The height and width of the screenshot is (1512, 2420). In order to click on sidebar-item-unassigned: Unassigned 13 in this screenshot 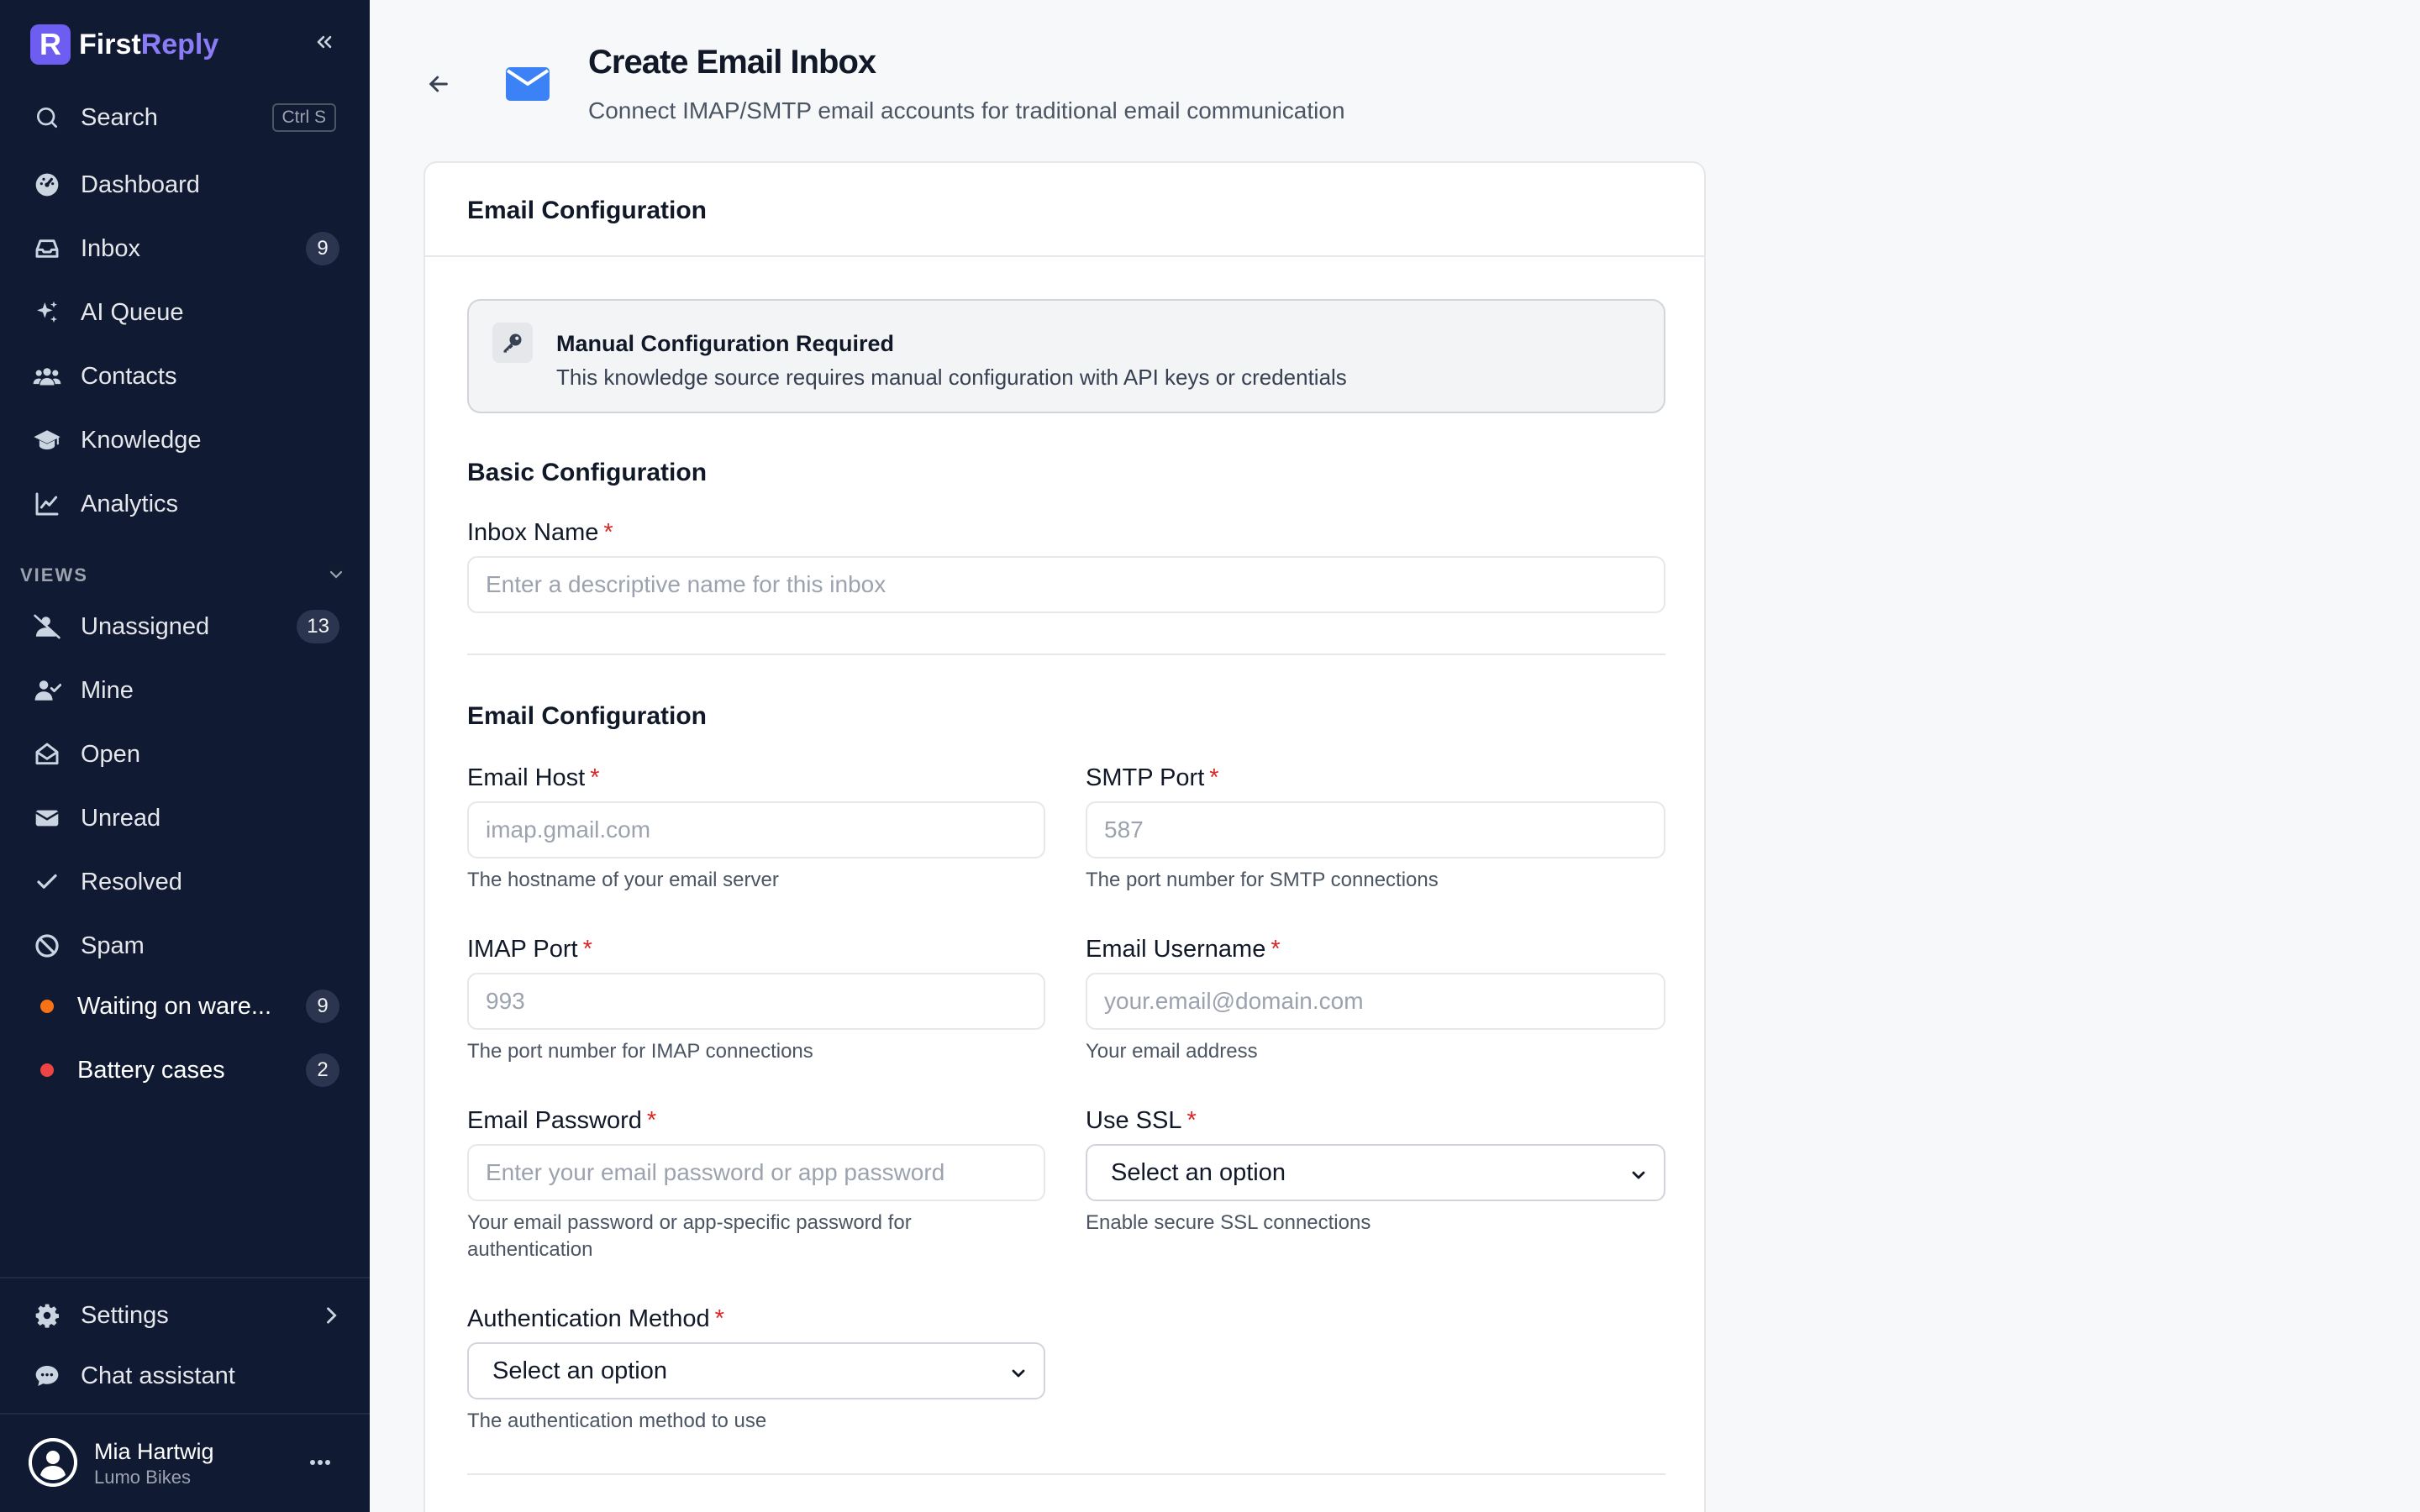, I will do `click(185, 627)`.